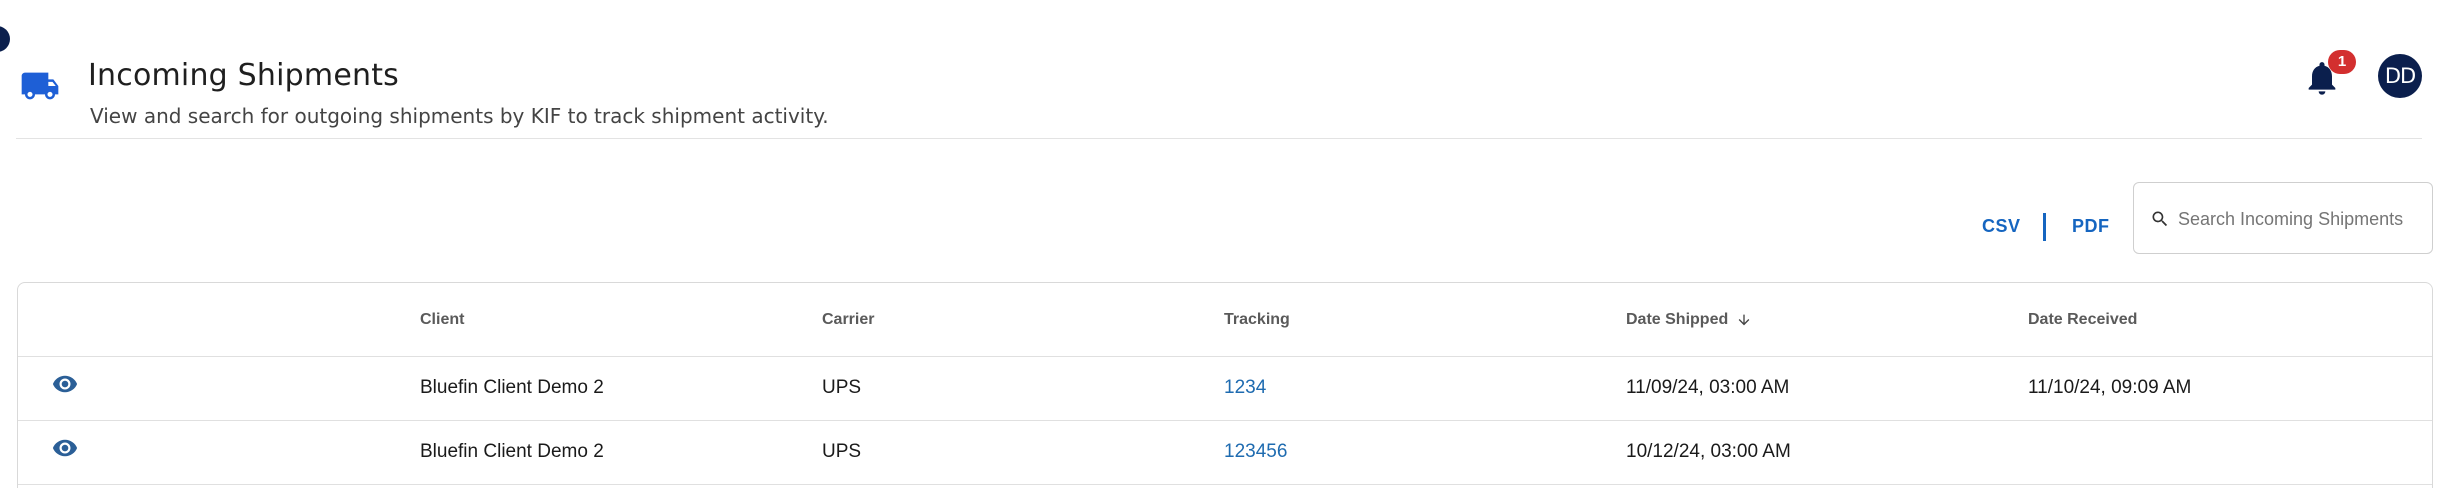 The height and width of the screenshot is (488, 2446). I want to click on export-separator, so click(2044, 227).